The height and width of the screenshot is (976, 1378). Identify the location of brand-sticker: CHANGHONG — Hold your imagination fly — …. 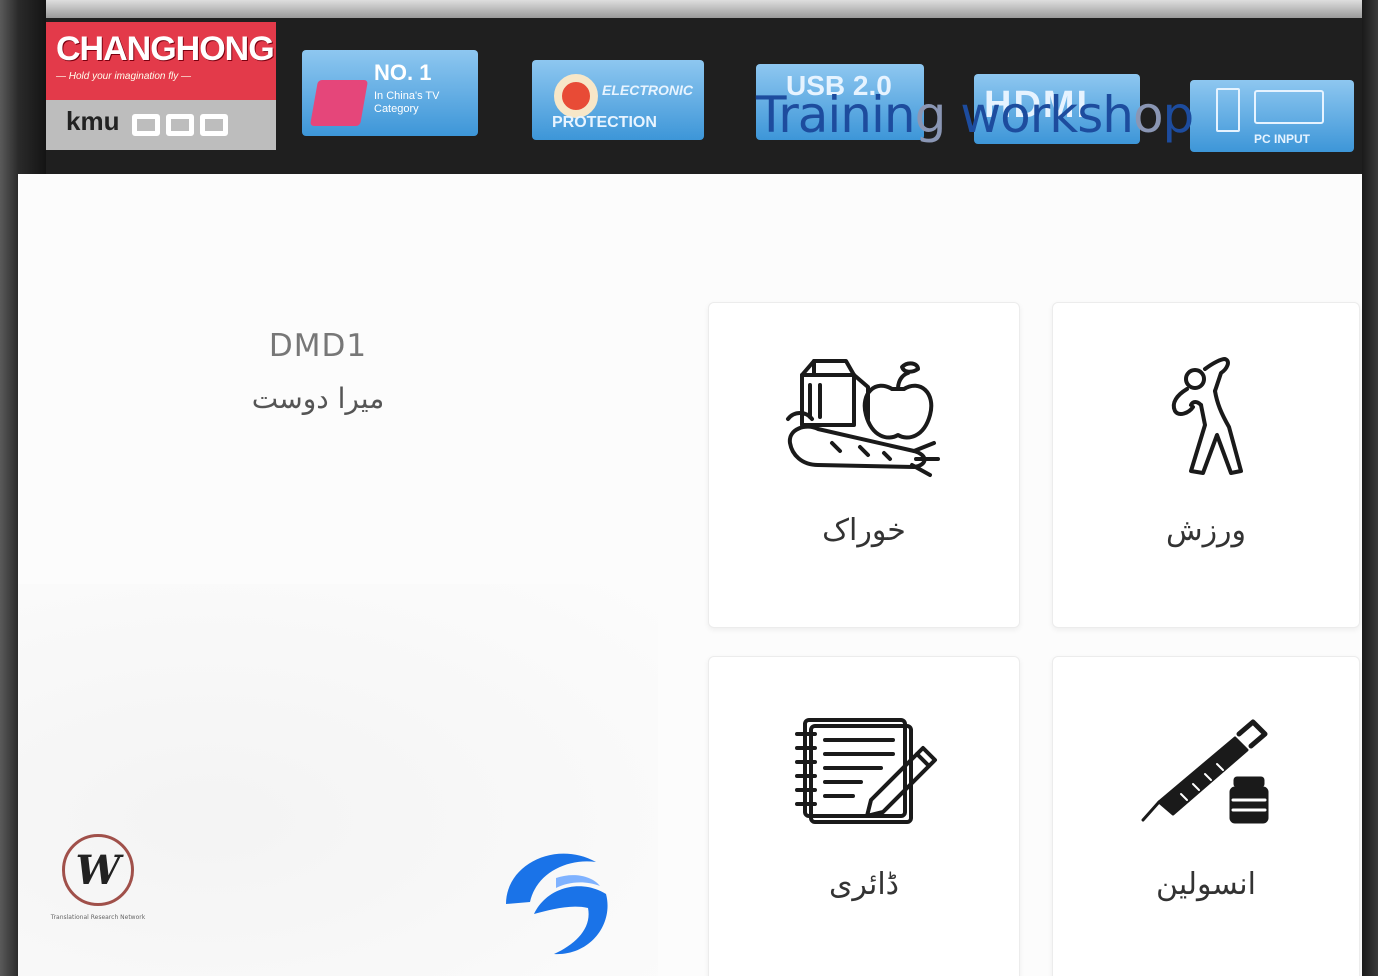
(161, 86).